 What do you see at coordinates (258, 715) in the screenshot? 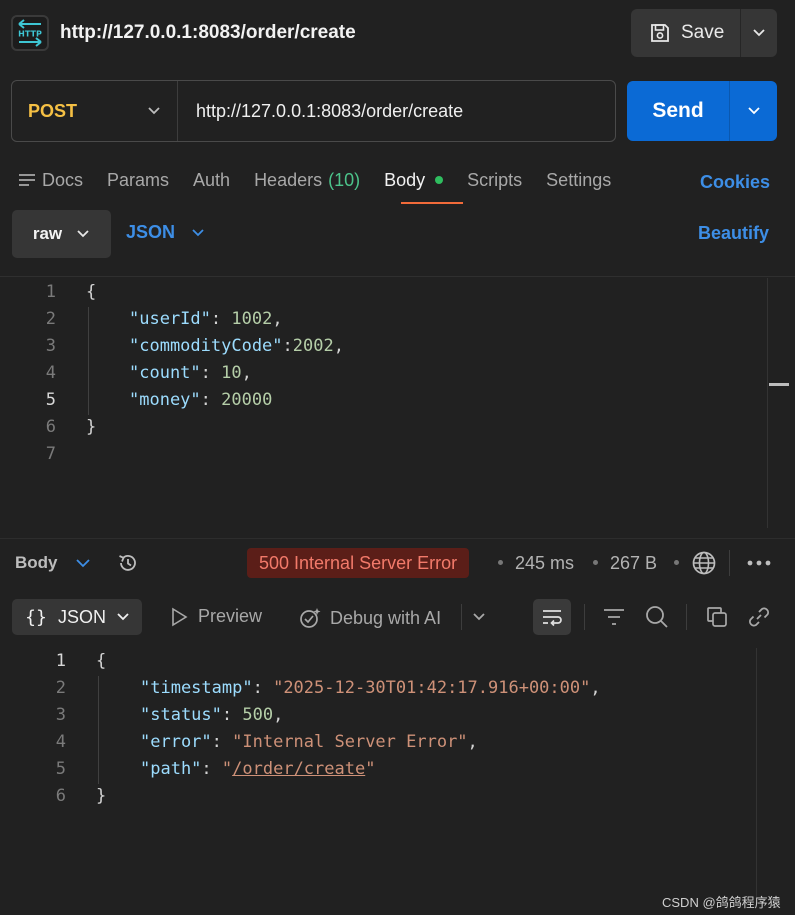
I see `json-value: 500` at bounding box center [258, 715].